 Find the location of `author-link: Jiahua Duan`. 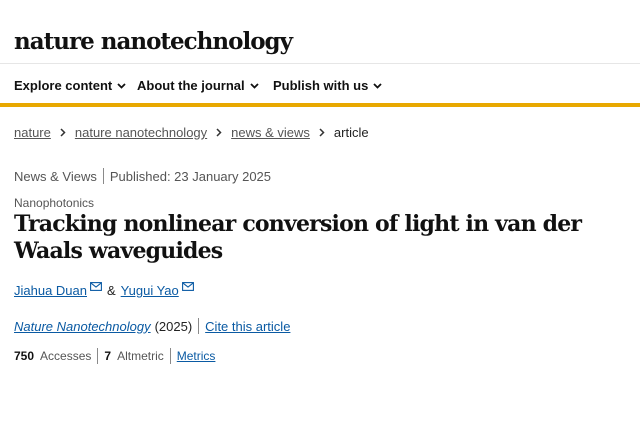

author-link: Jiahua Duan is located at coordinates (50, 290).